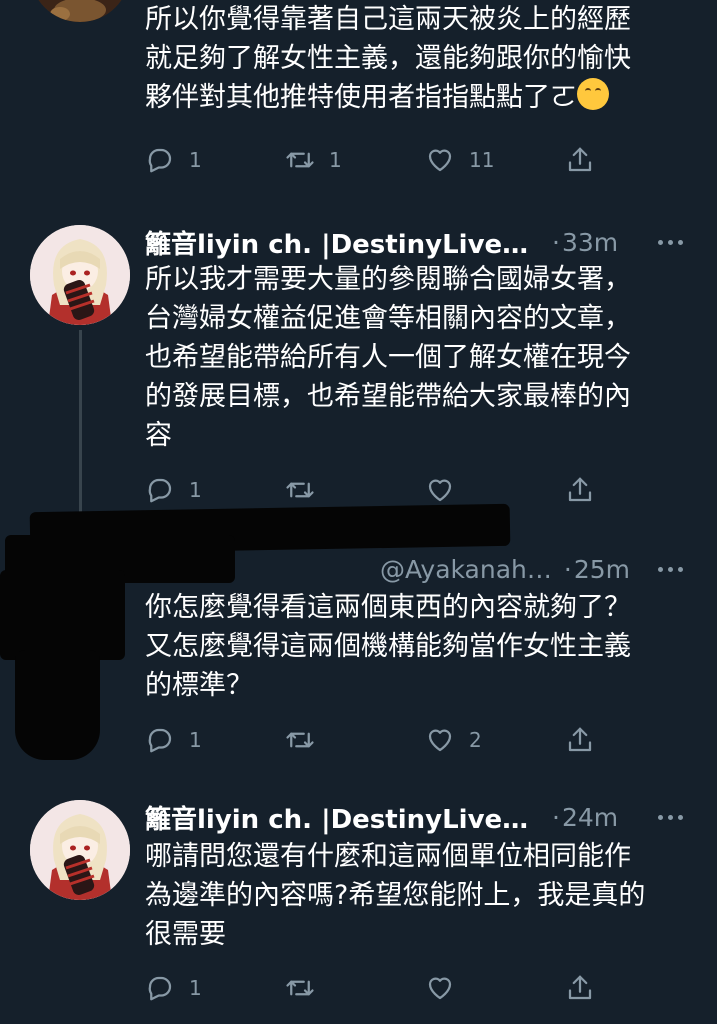 The image size is (717, 1024). Describe the element at coordinates (395, 895) in the screenshot. I see `tweet-text-line: 為邊準的內容嗎?希望您能附上，我是真的` at that location.